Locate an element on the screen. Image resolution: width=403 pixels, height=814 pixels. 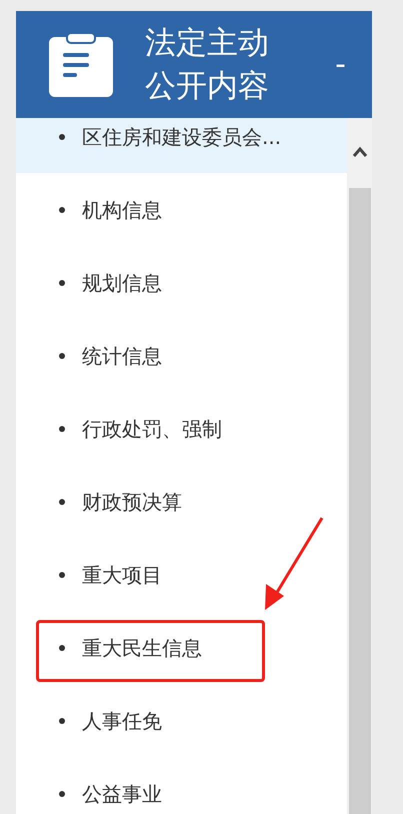
item-label: 机构信息 is located at coordinates (122, 210).